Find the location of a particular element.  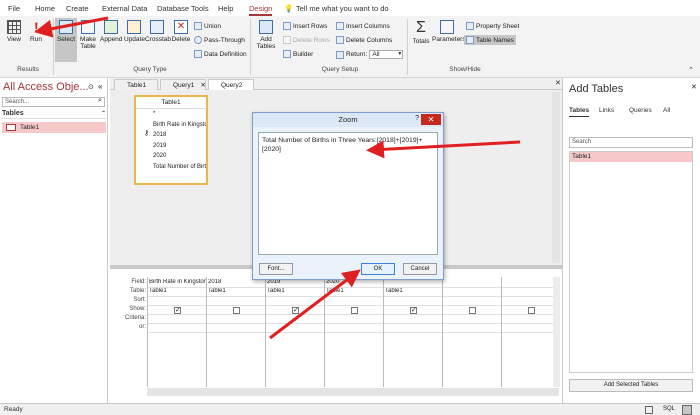

tab-create: Create is located at coordinates (77, 8).